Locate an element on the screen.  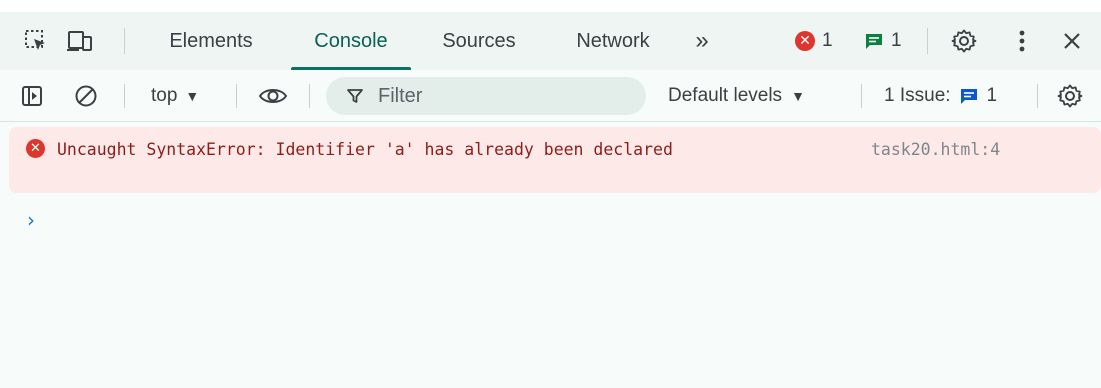
message-count: 1 is located at coordinates (896, 40).